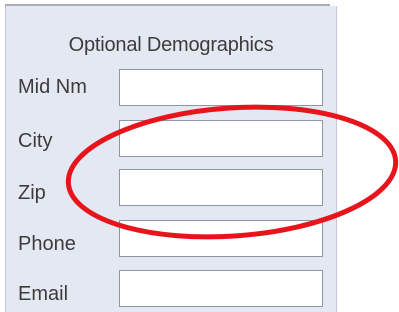 The image size is (399, 312). Describe the element at coordinates (221, 288) in the screenshot. I see `email-input` at that location.